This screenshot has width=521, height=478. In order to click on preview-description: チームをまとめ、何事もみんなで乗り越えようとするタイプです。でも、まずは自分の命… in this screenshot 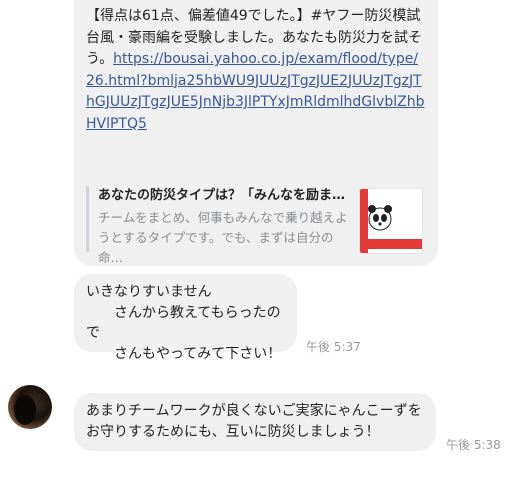, I will do `click(223, 237)`.